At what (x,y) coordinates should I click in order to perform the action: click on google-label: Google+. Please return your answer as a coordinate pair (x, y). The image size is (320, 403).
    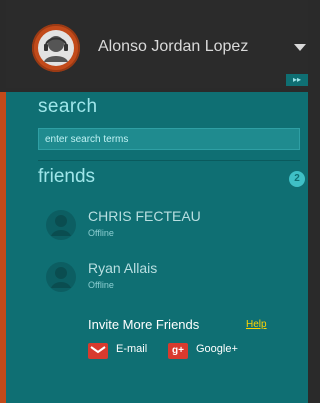
    Looking at the image, I should click on (217, 349).